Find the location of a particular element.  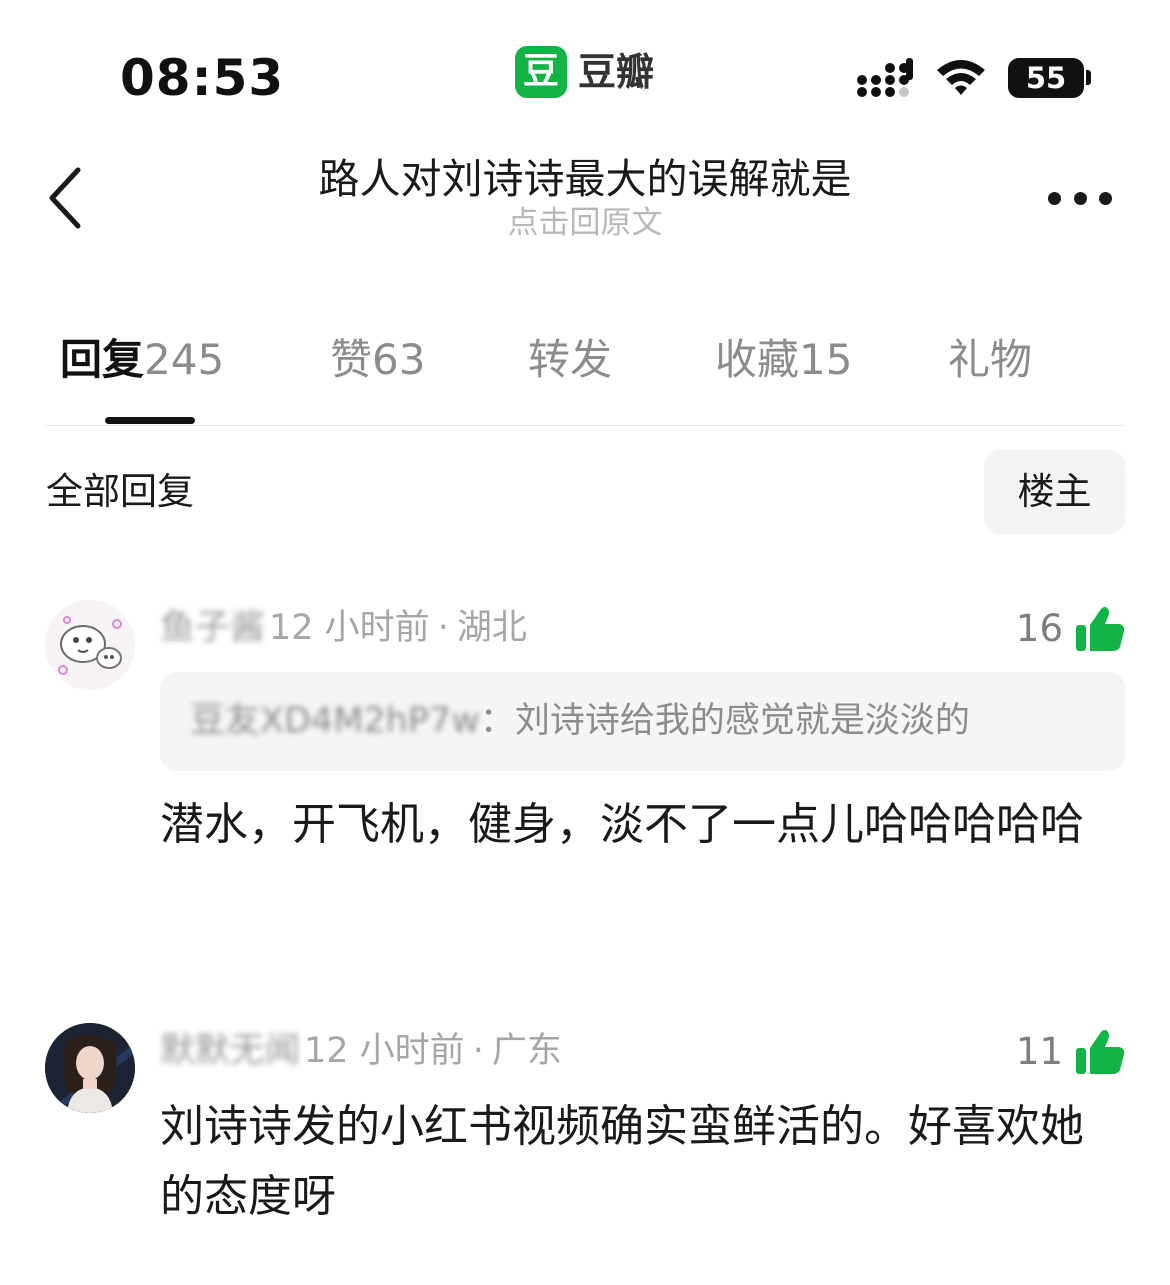

status-time: 08:53 is located at coordinates (202, 78).